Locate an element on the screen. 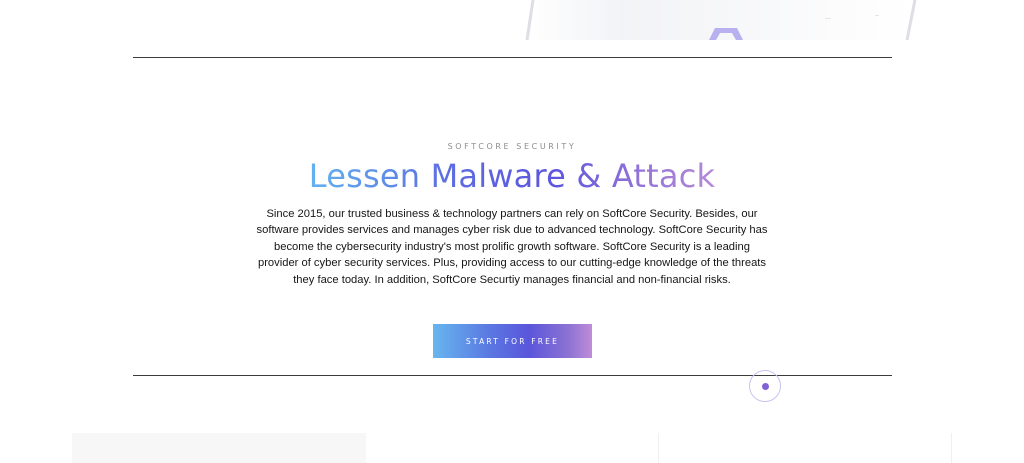 This screenshot has height=463, width=1024. section-divider-bottom is located at coordinates (512, 375).